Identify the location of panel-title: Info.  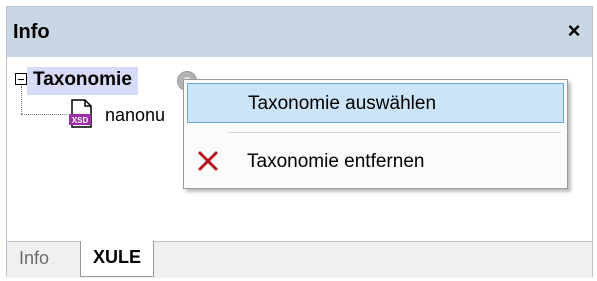
(31, 32).